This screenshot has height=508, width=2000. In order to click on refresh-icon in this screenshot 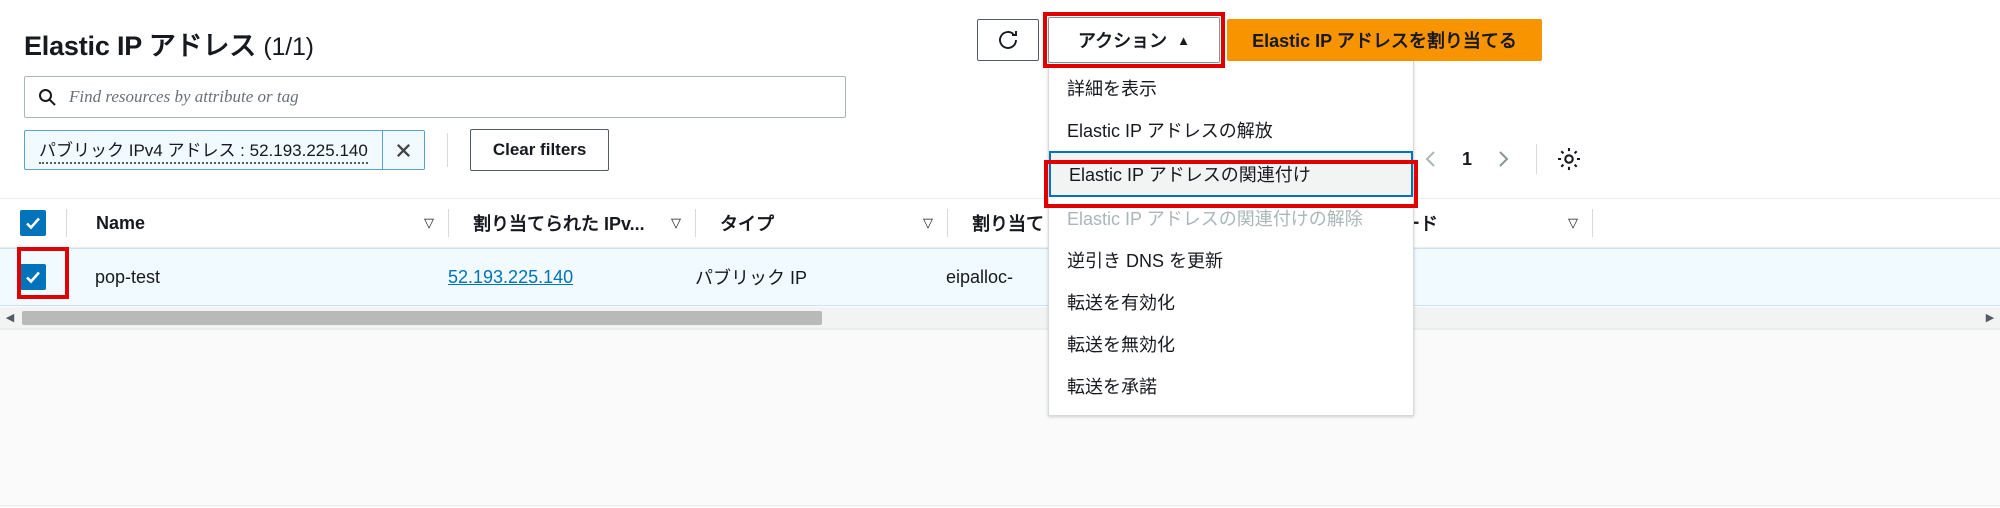, I will do `click(1008, 40)`.